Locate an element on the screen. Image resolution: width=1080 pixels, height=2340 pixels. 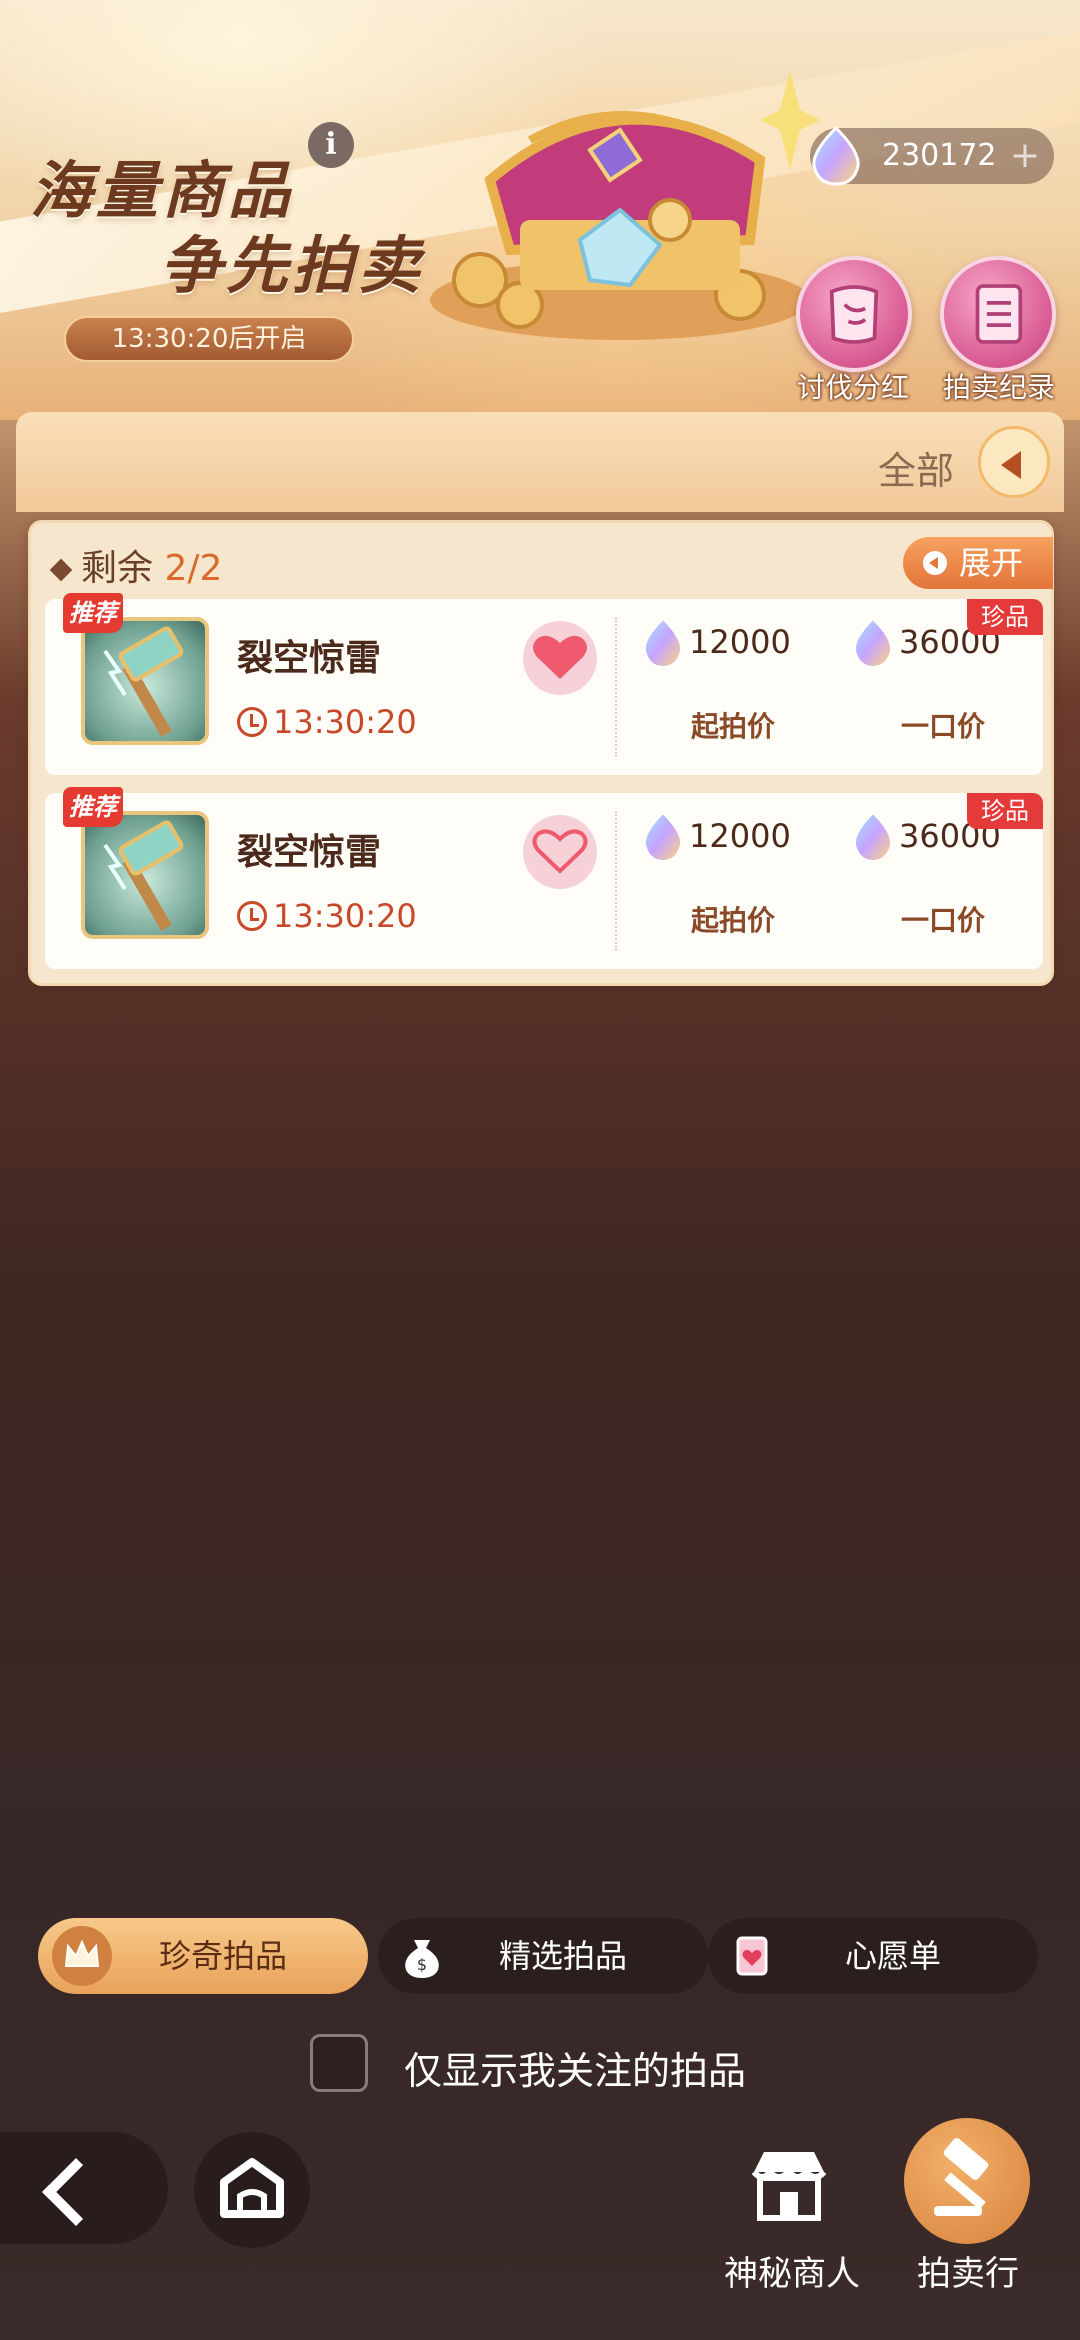
expand-button: 展开 is located at coordinates (978, 563).